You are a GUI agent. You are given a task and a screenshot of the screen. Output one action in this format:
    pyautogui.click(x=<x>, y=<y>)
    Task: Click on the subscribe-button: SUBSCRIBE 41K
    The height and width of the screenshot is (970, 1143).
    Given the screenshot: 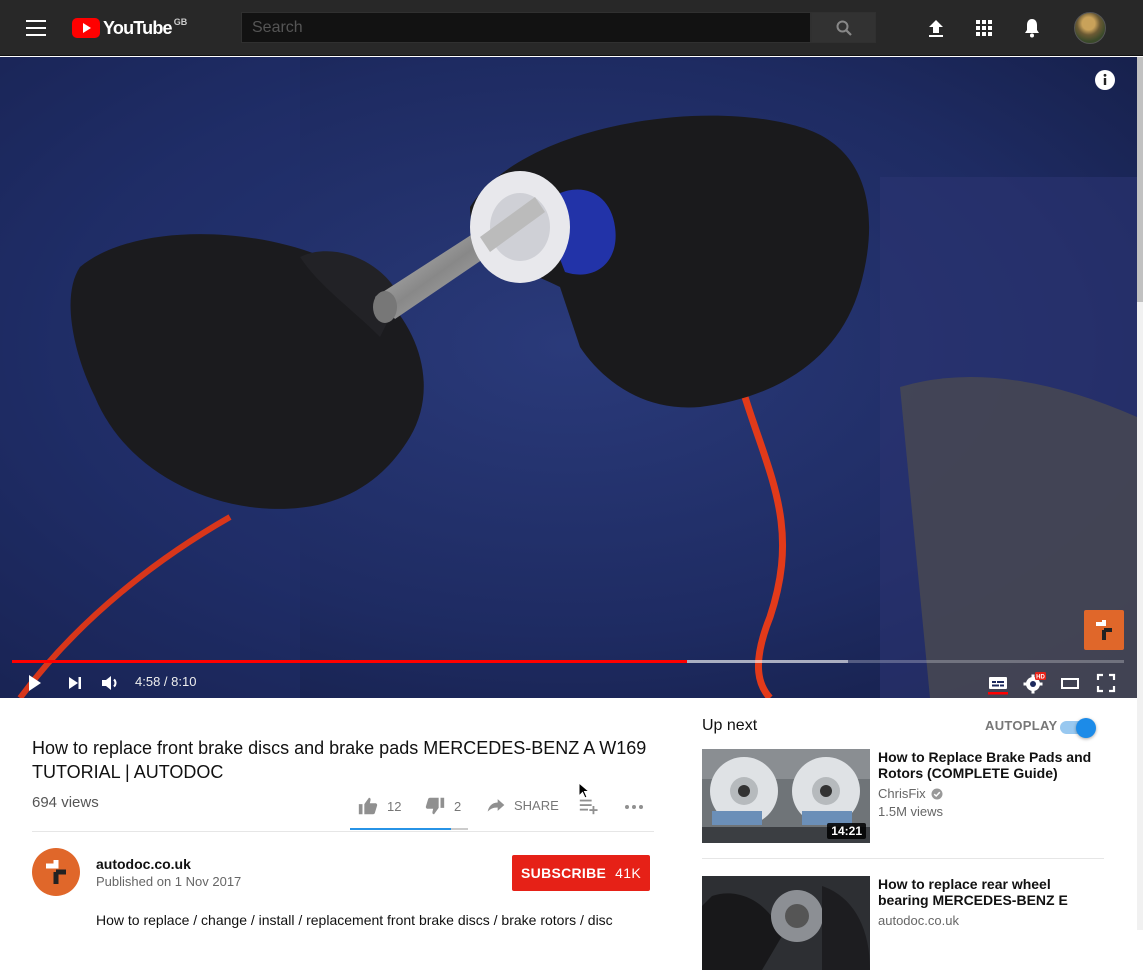 What is the action you would take?
    pyautogui.click(x=581, y=873)
    